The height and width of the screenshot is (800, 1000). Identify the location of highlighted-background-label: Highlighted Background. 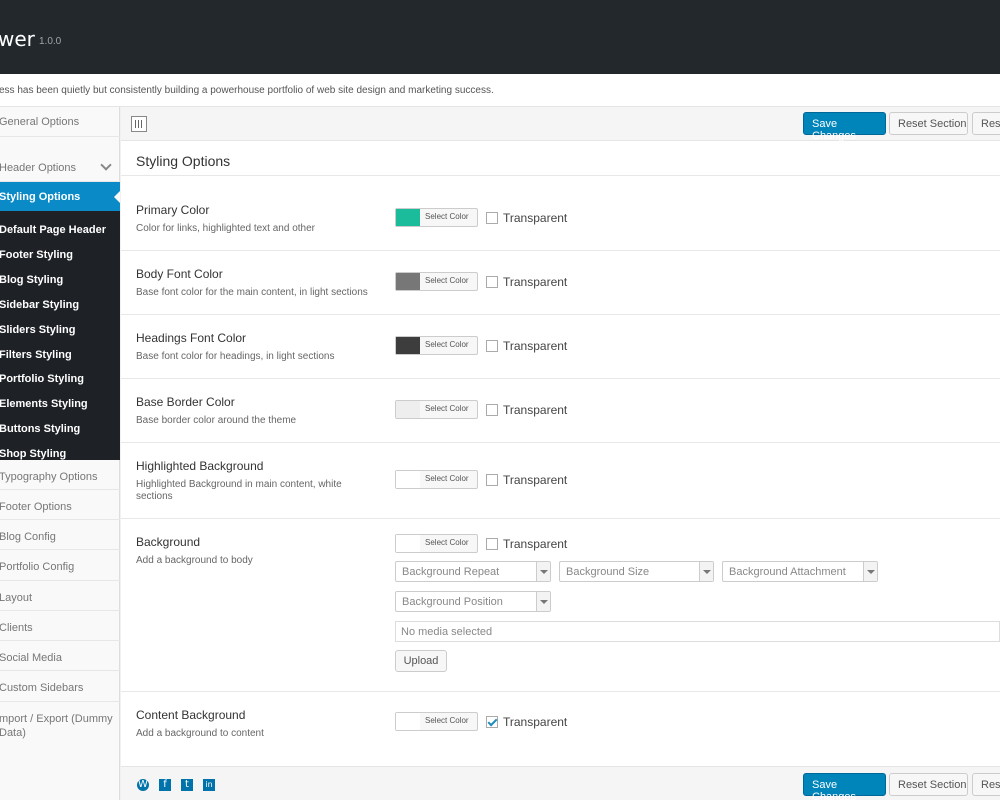
(200, 466).